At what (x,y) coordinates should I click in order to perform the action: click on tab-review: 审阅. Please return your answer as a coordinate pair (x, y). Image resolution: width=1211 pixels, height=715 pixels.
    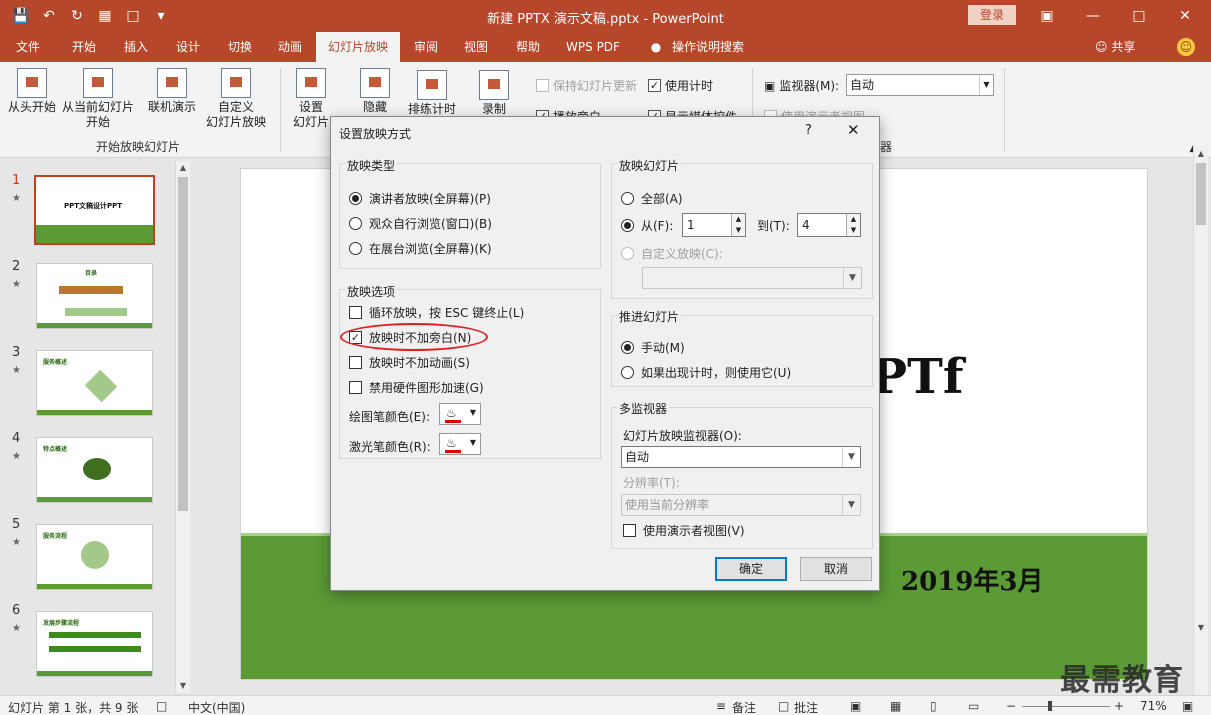
    Looking at the image, I should click on (426, 47).